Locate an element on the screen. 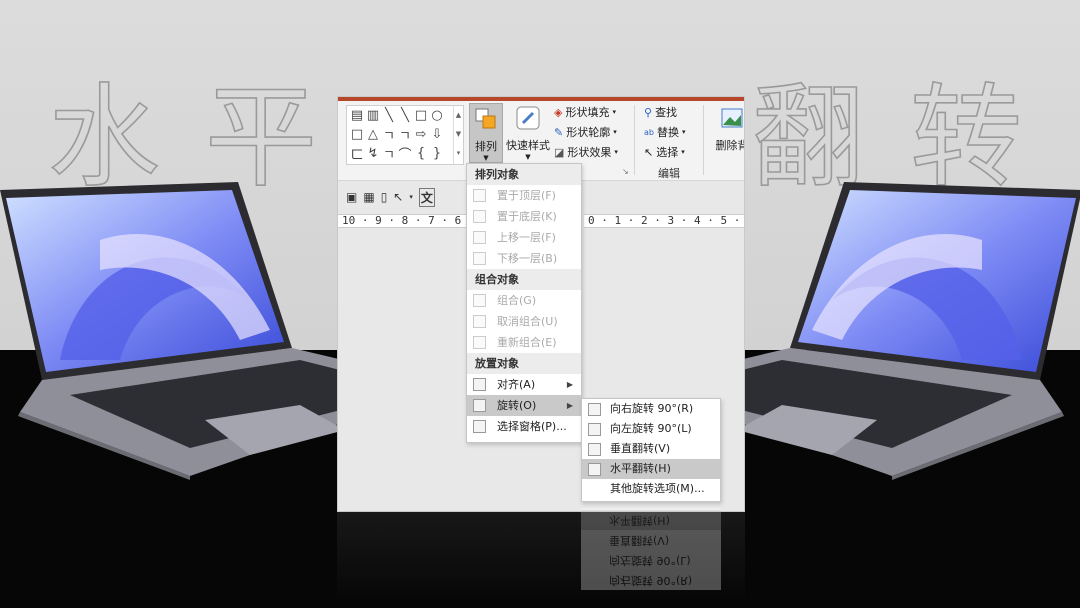 The width and height of the screenshot is (1080, 608). shape-icon: ↯ is located at coordinates (373, 153).